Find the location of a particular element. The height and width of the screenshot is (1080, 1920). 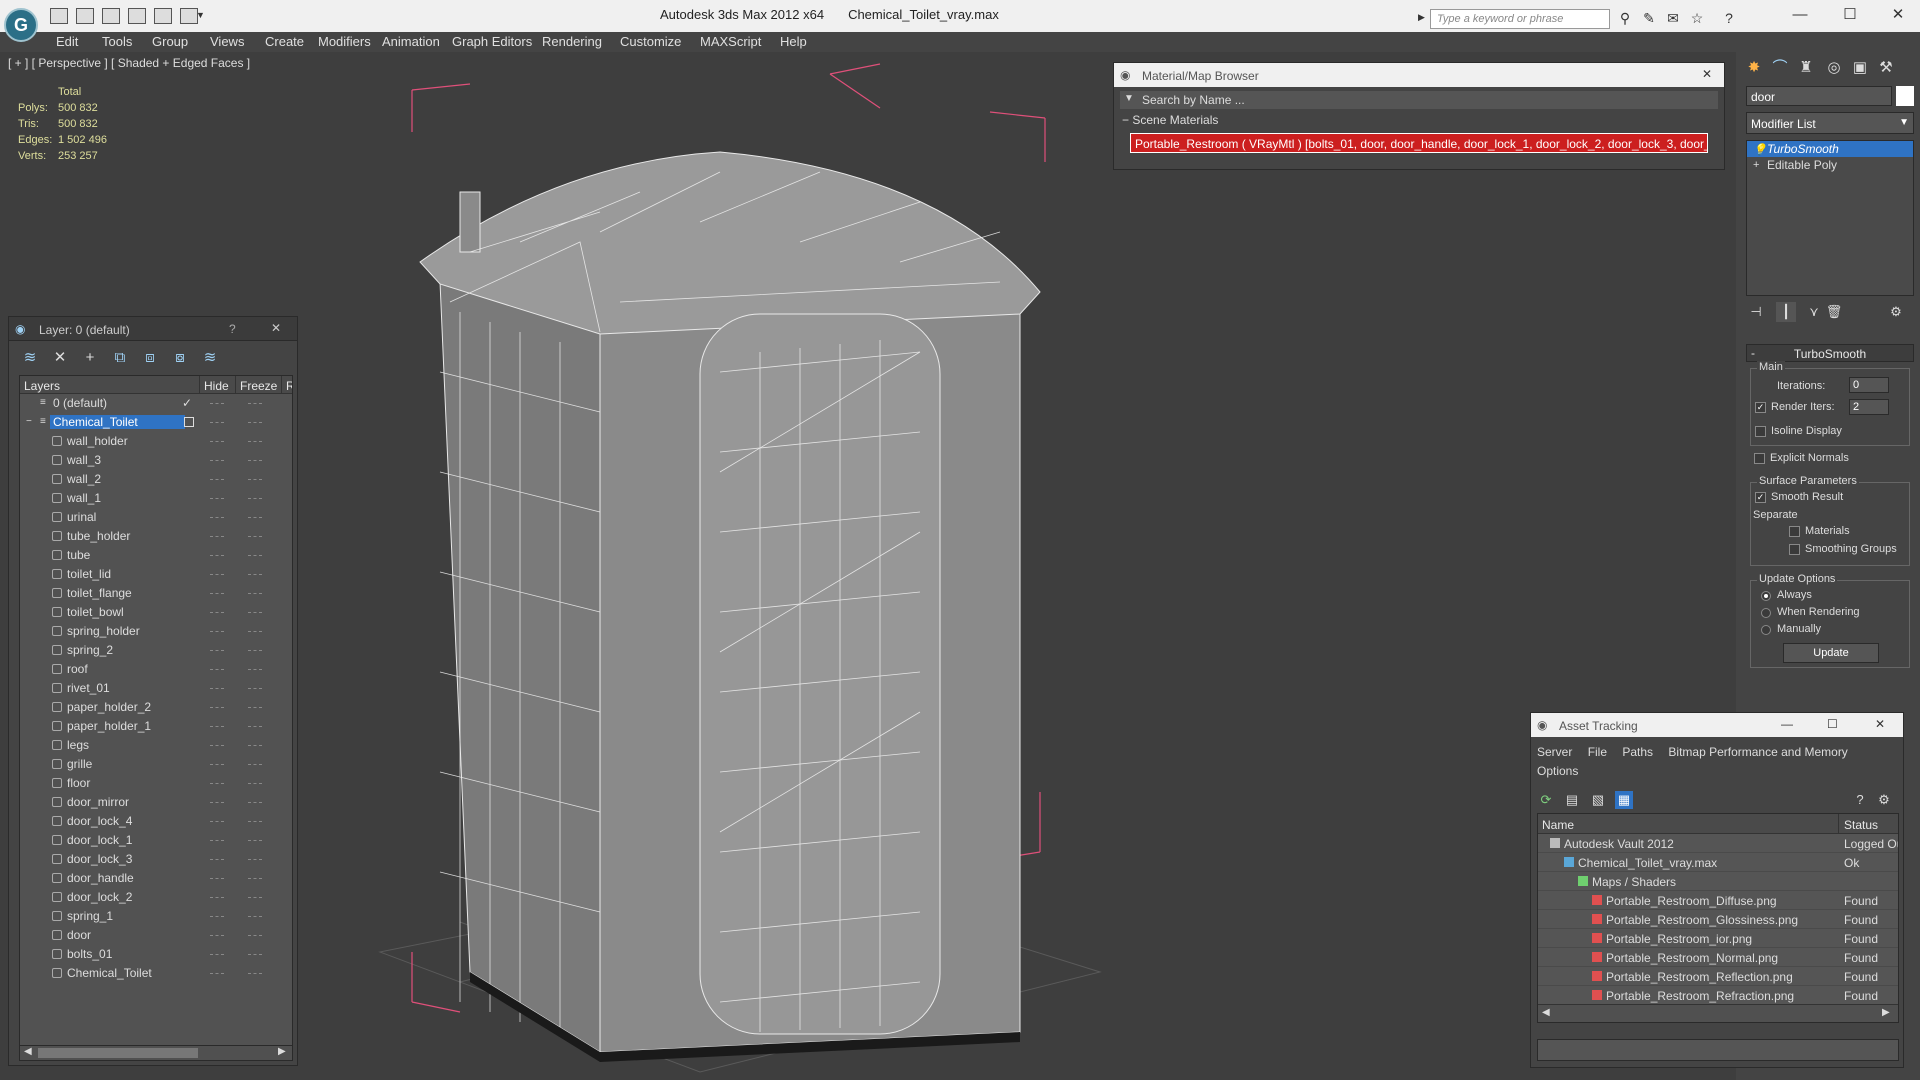

app-logo-icon: G is located at coordinates (21, 25).